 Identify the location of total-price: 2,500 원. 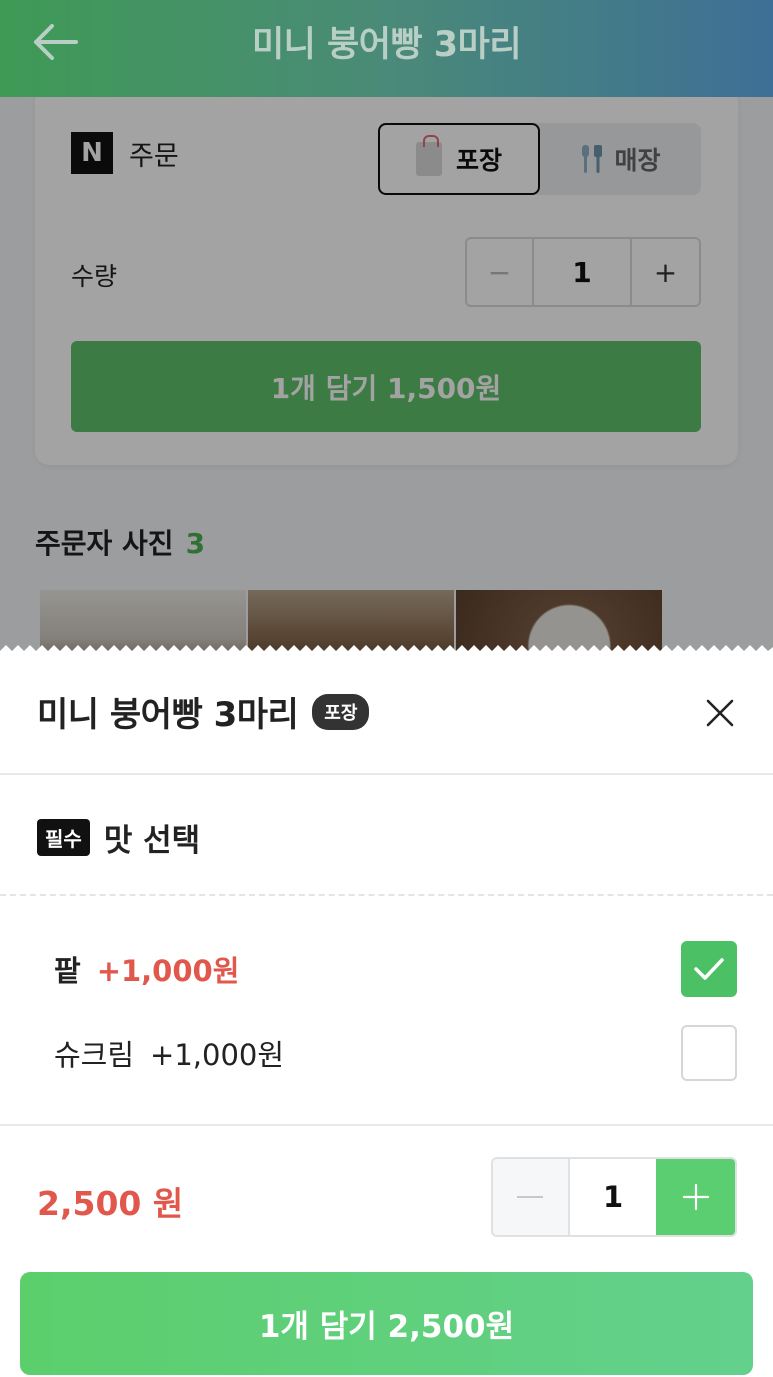
(110, 1203).